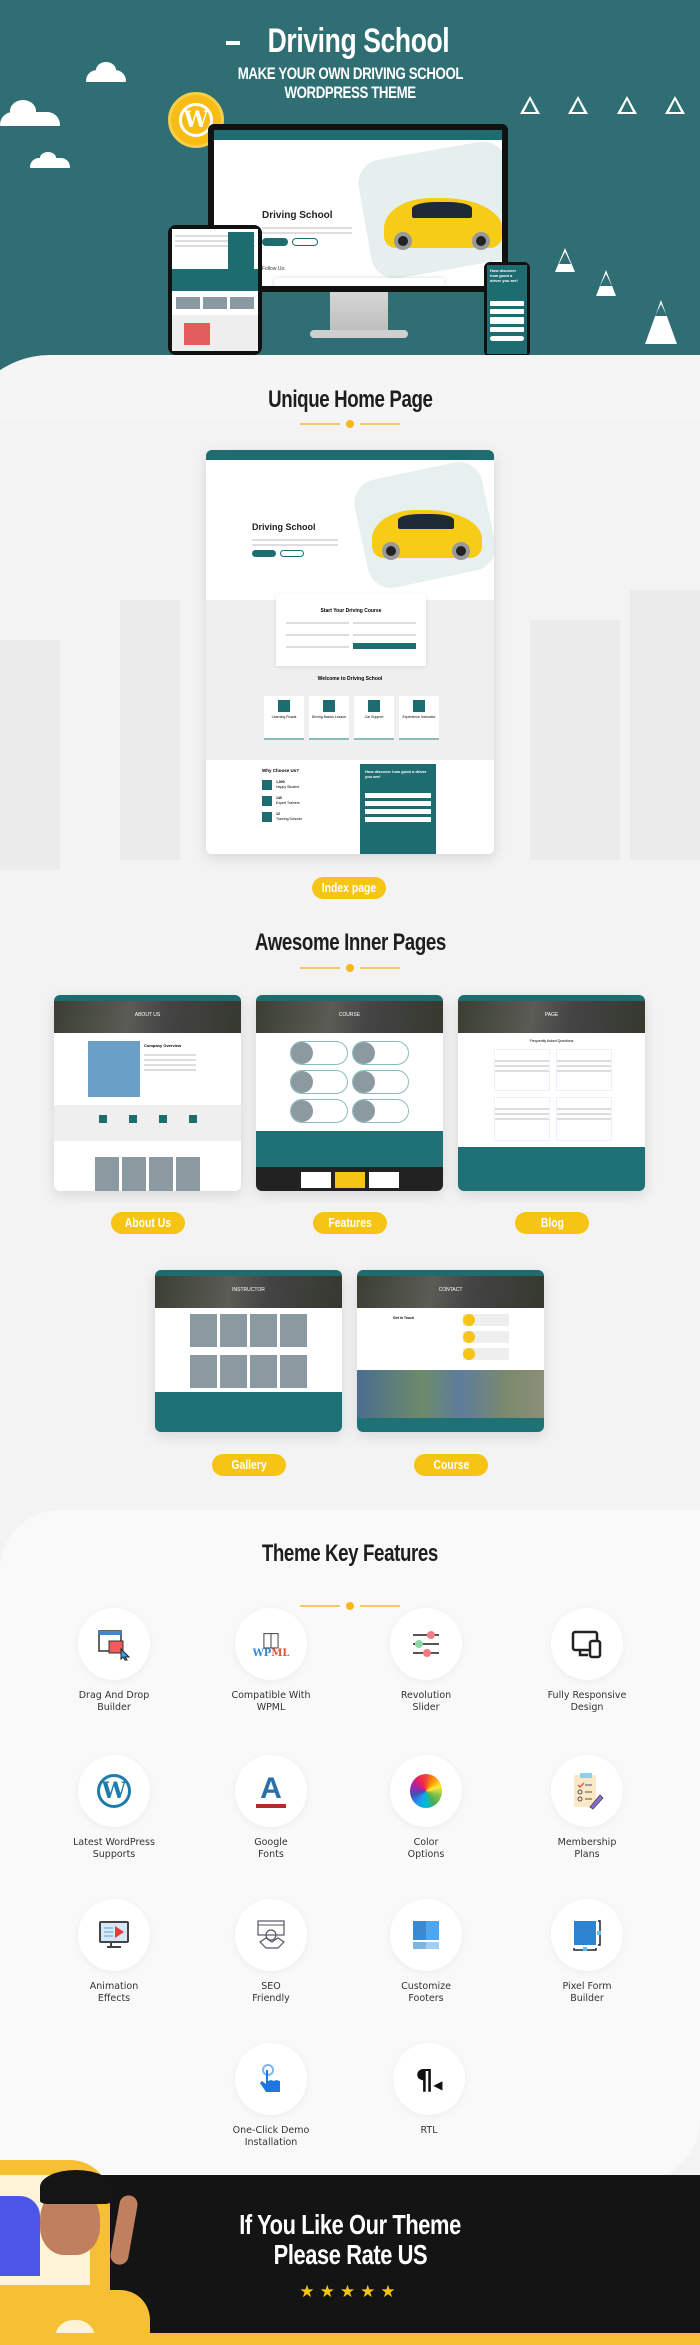  I want to click on preview-hero-title: Driving School, so click(284, 527).